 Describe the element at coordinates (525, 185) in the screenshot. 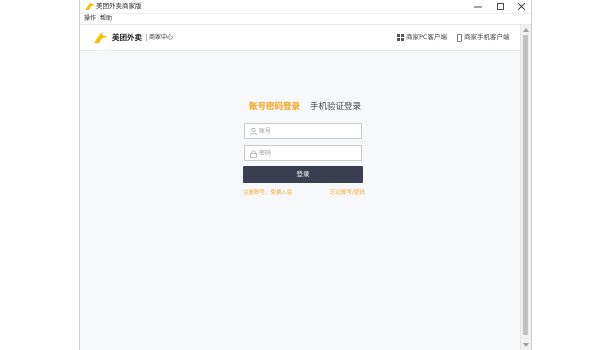

I see `scroll-thumb` at that location.